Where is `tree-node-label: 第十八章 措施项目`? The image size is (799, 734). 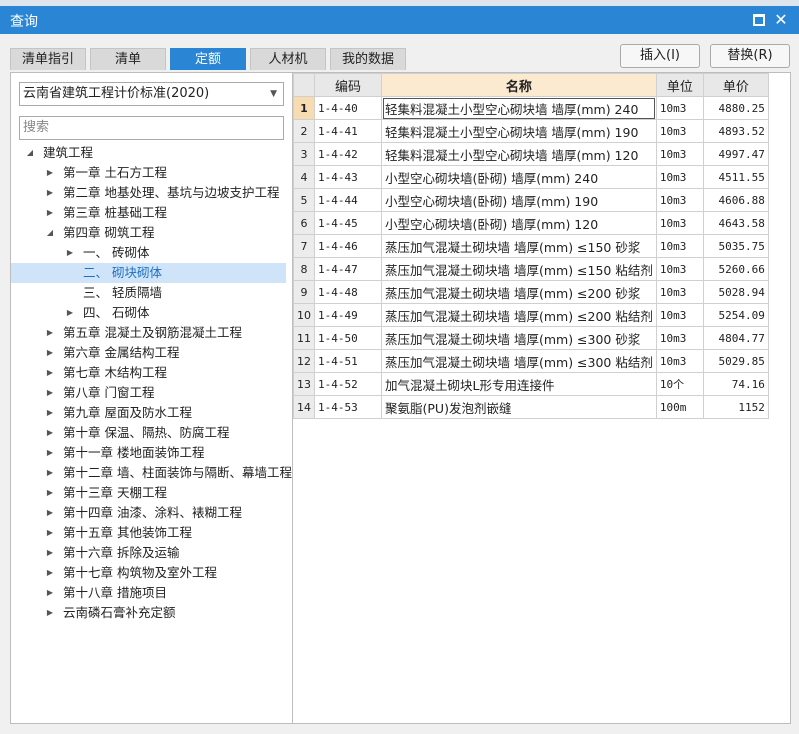
tree-node-label: 第十八章 措施项目 is located at coordinates (115, 592).